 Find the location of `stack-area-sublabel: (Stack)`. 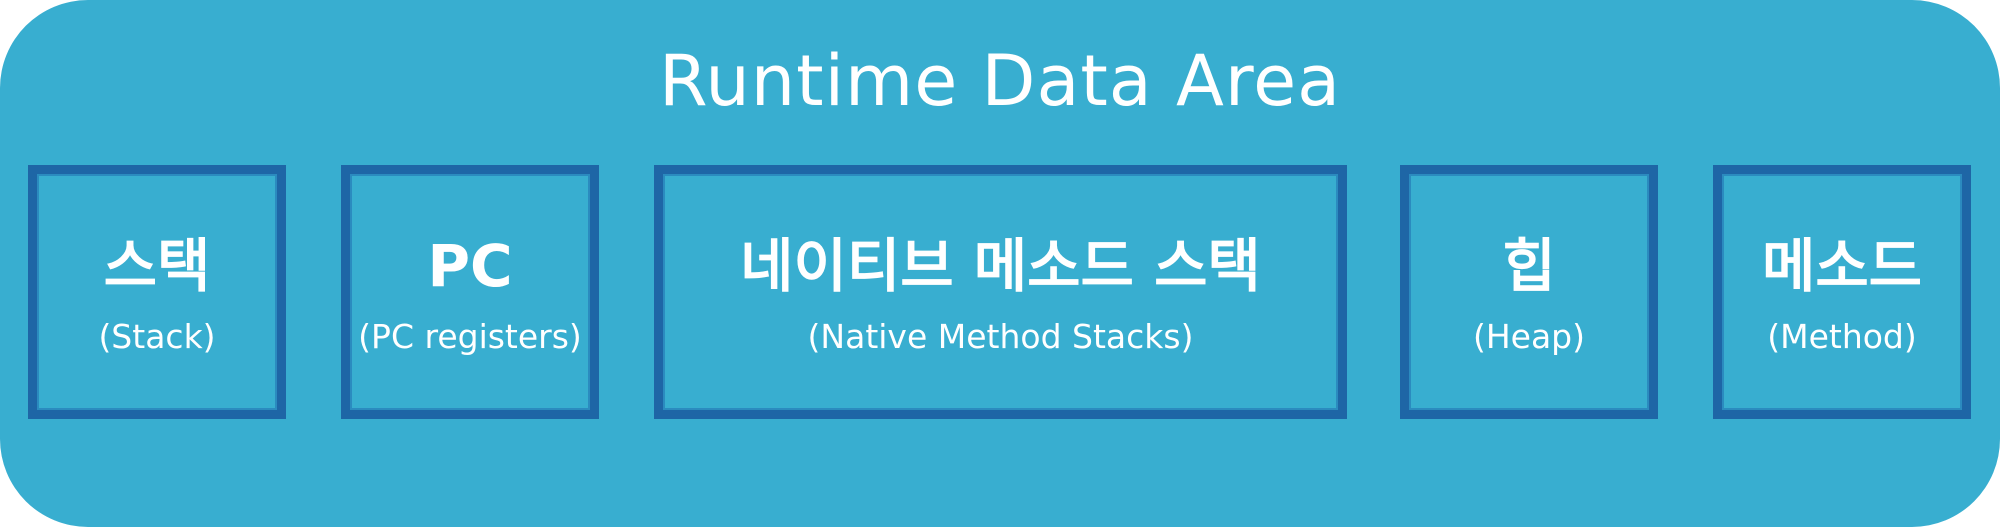

stack-area-sublabel: (Stack) is located at coordinates (157, 336).